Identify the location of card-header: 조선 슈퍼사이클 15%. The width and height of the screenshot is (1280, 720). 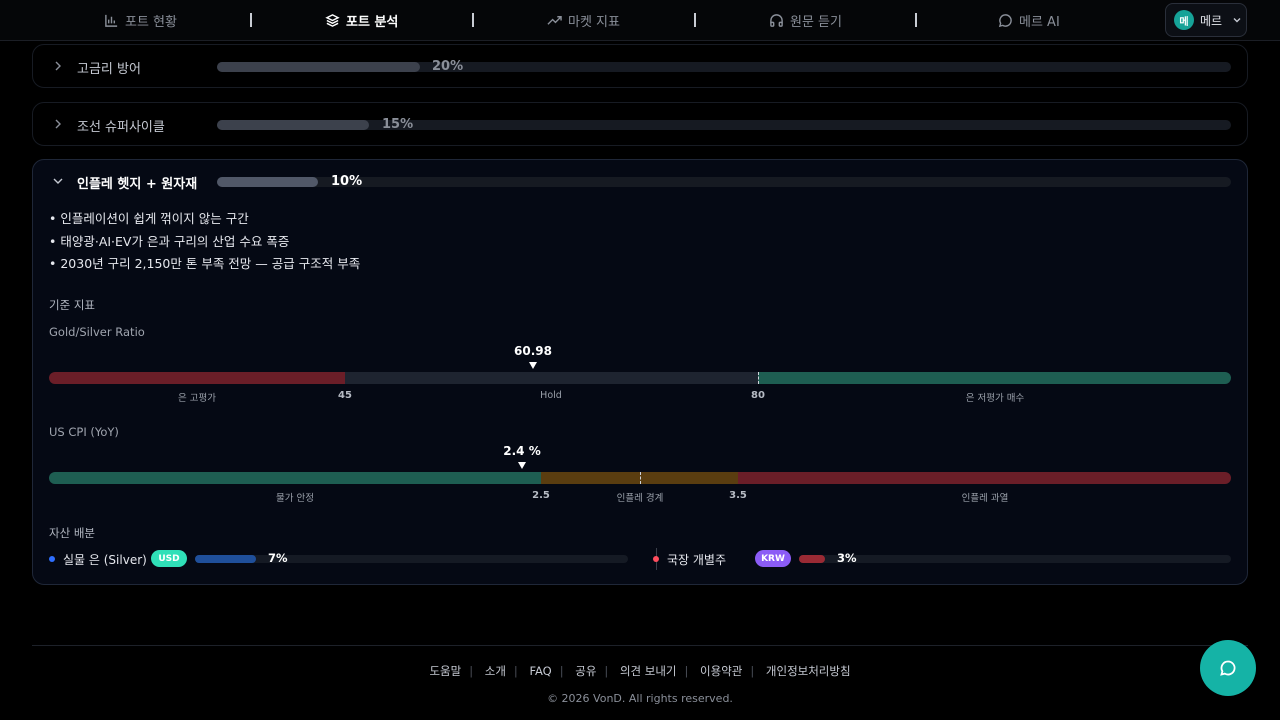
(640, 125).